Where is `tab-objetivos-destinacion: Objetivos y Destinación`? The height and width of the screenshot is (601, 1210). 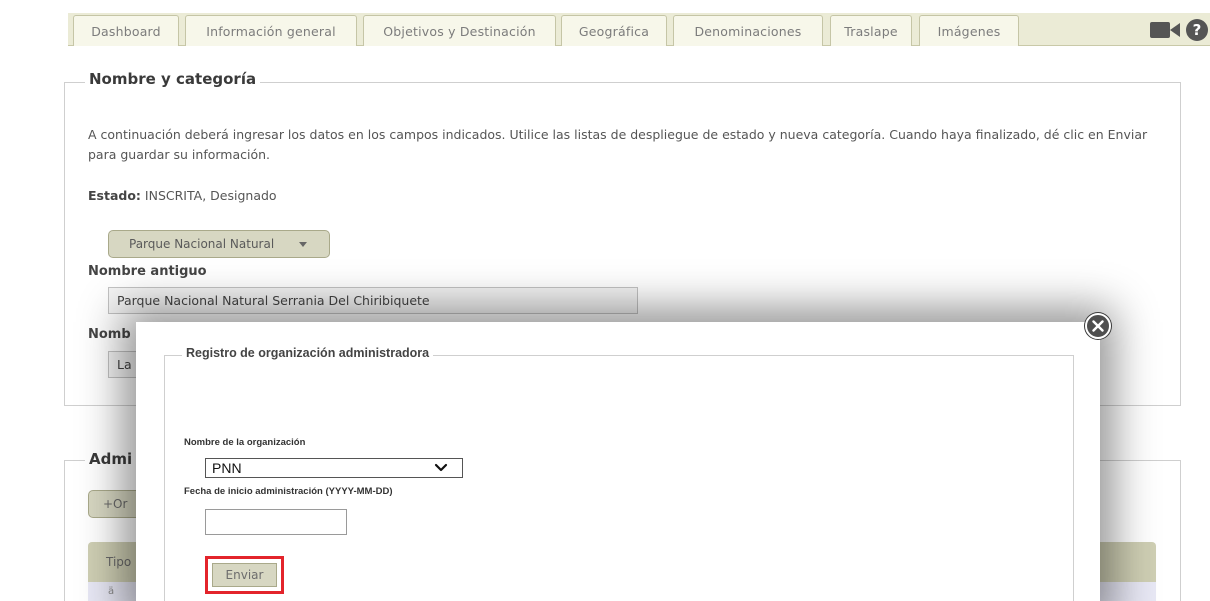 tab-objetivos-destinacion: Objetivos y Destinación is located at coordinates (459, 30).